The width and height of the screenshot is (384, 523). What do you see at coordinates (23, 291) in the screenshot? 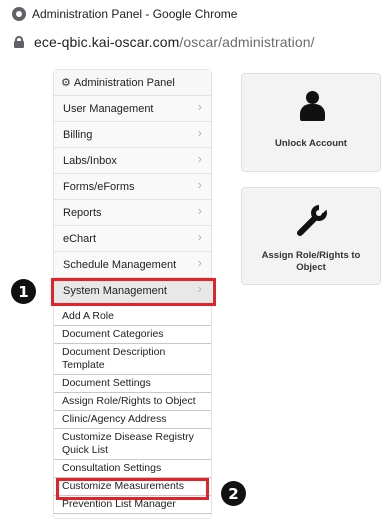
I see `step-badge-1: 1` at bounding box center [23, 291].